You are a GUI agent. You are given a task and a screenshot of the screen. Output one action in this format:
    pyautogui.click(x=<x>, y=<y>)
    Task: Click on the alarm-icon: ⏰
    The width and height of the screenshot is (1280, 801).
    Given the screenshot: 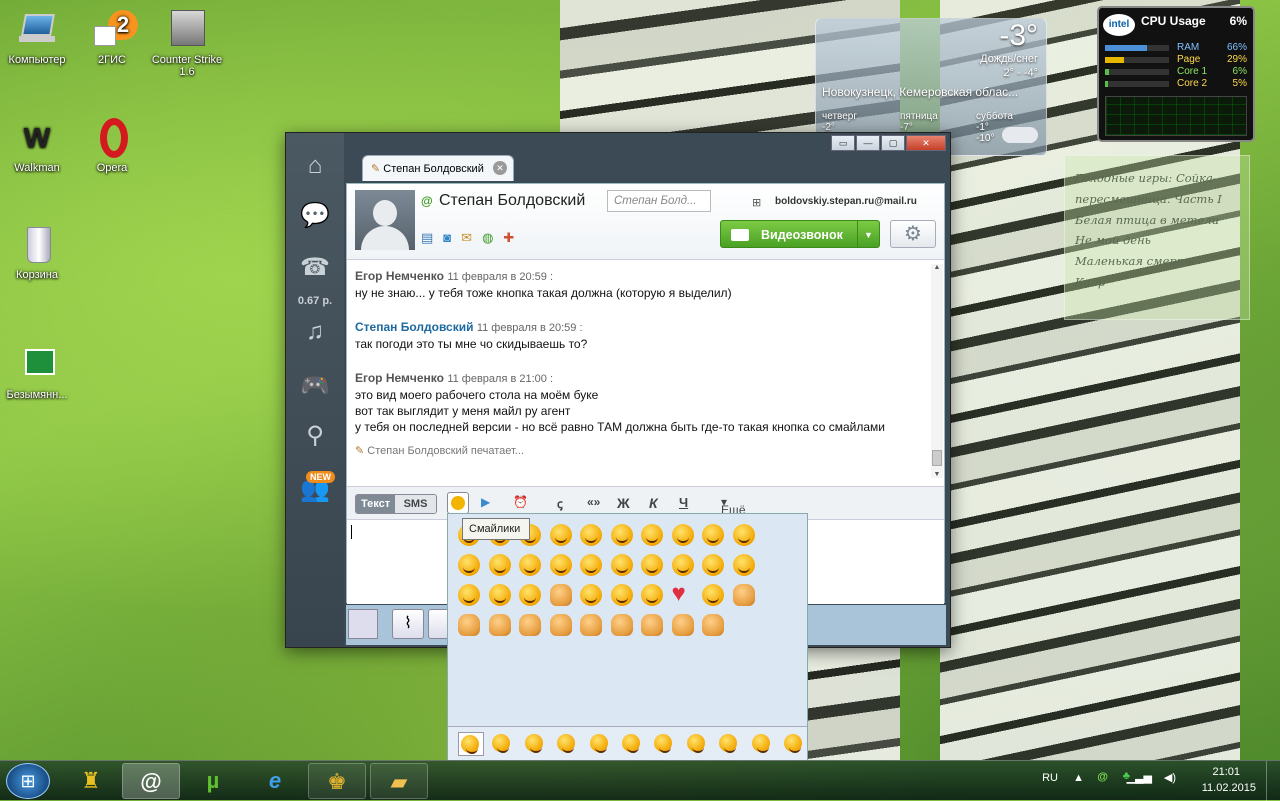 What is the action you would take?
    pyautogui.click(x=520, y=502)
    